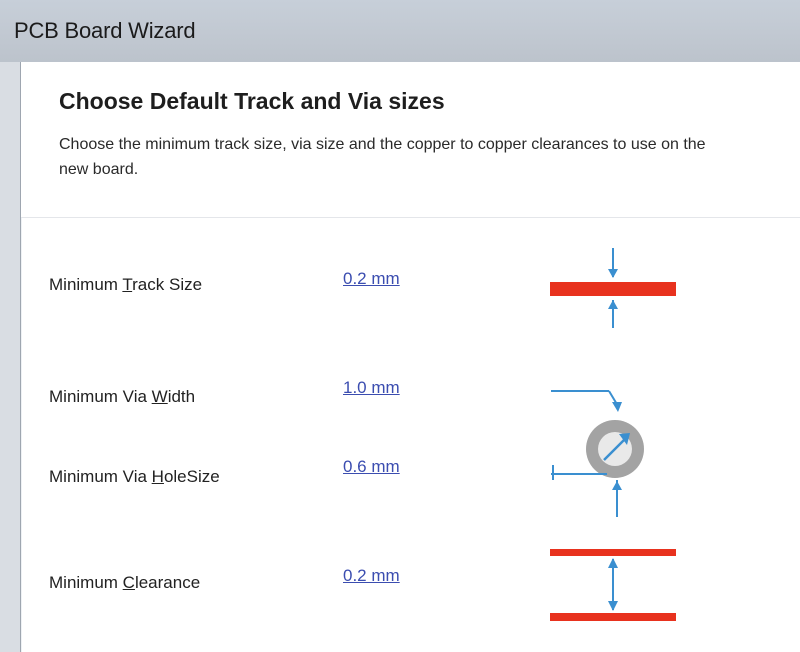 This screenshot has width=800, height=652. Describe the element at coordinates (613, 552) in the screenshot. I see `clearance-top-copper` at that location.